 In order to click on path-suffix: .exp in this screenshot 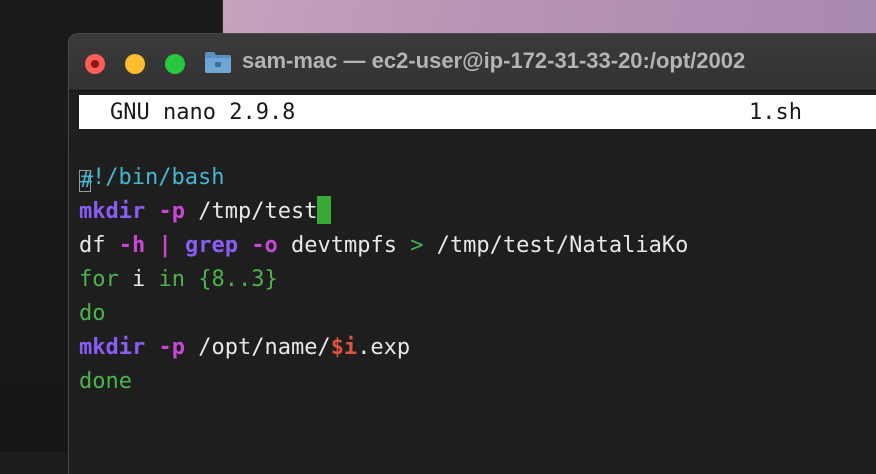, I will do `click(384, 347)`.